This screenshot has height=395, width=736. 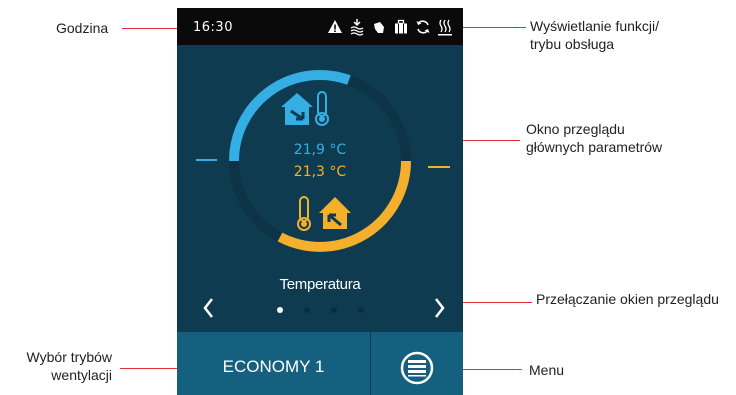 What do you see at coordinates (304, 213) in the screenshot?
I see `outdoor-thermometer-icon` at bounding box center [304, 213].